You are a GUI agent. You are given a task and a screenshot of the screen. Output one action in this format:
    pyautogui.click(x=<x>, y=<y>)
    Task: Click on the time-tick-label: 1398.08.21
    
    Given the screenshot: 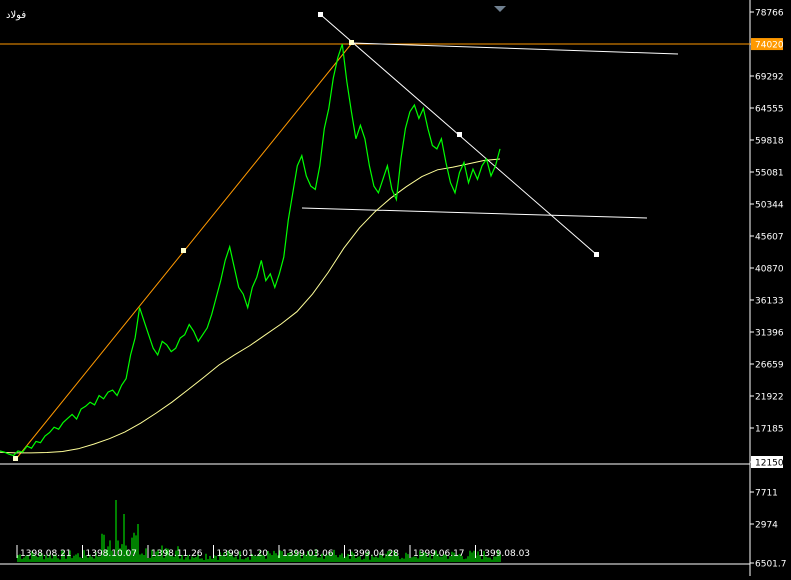 What is the action you would take?
    pyautogui.click(x=46, y=554)
    